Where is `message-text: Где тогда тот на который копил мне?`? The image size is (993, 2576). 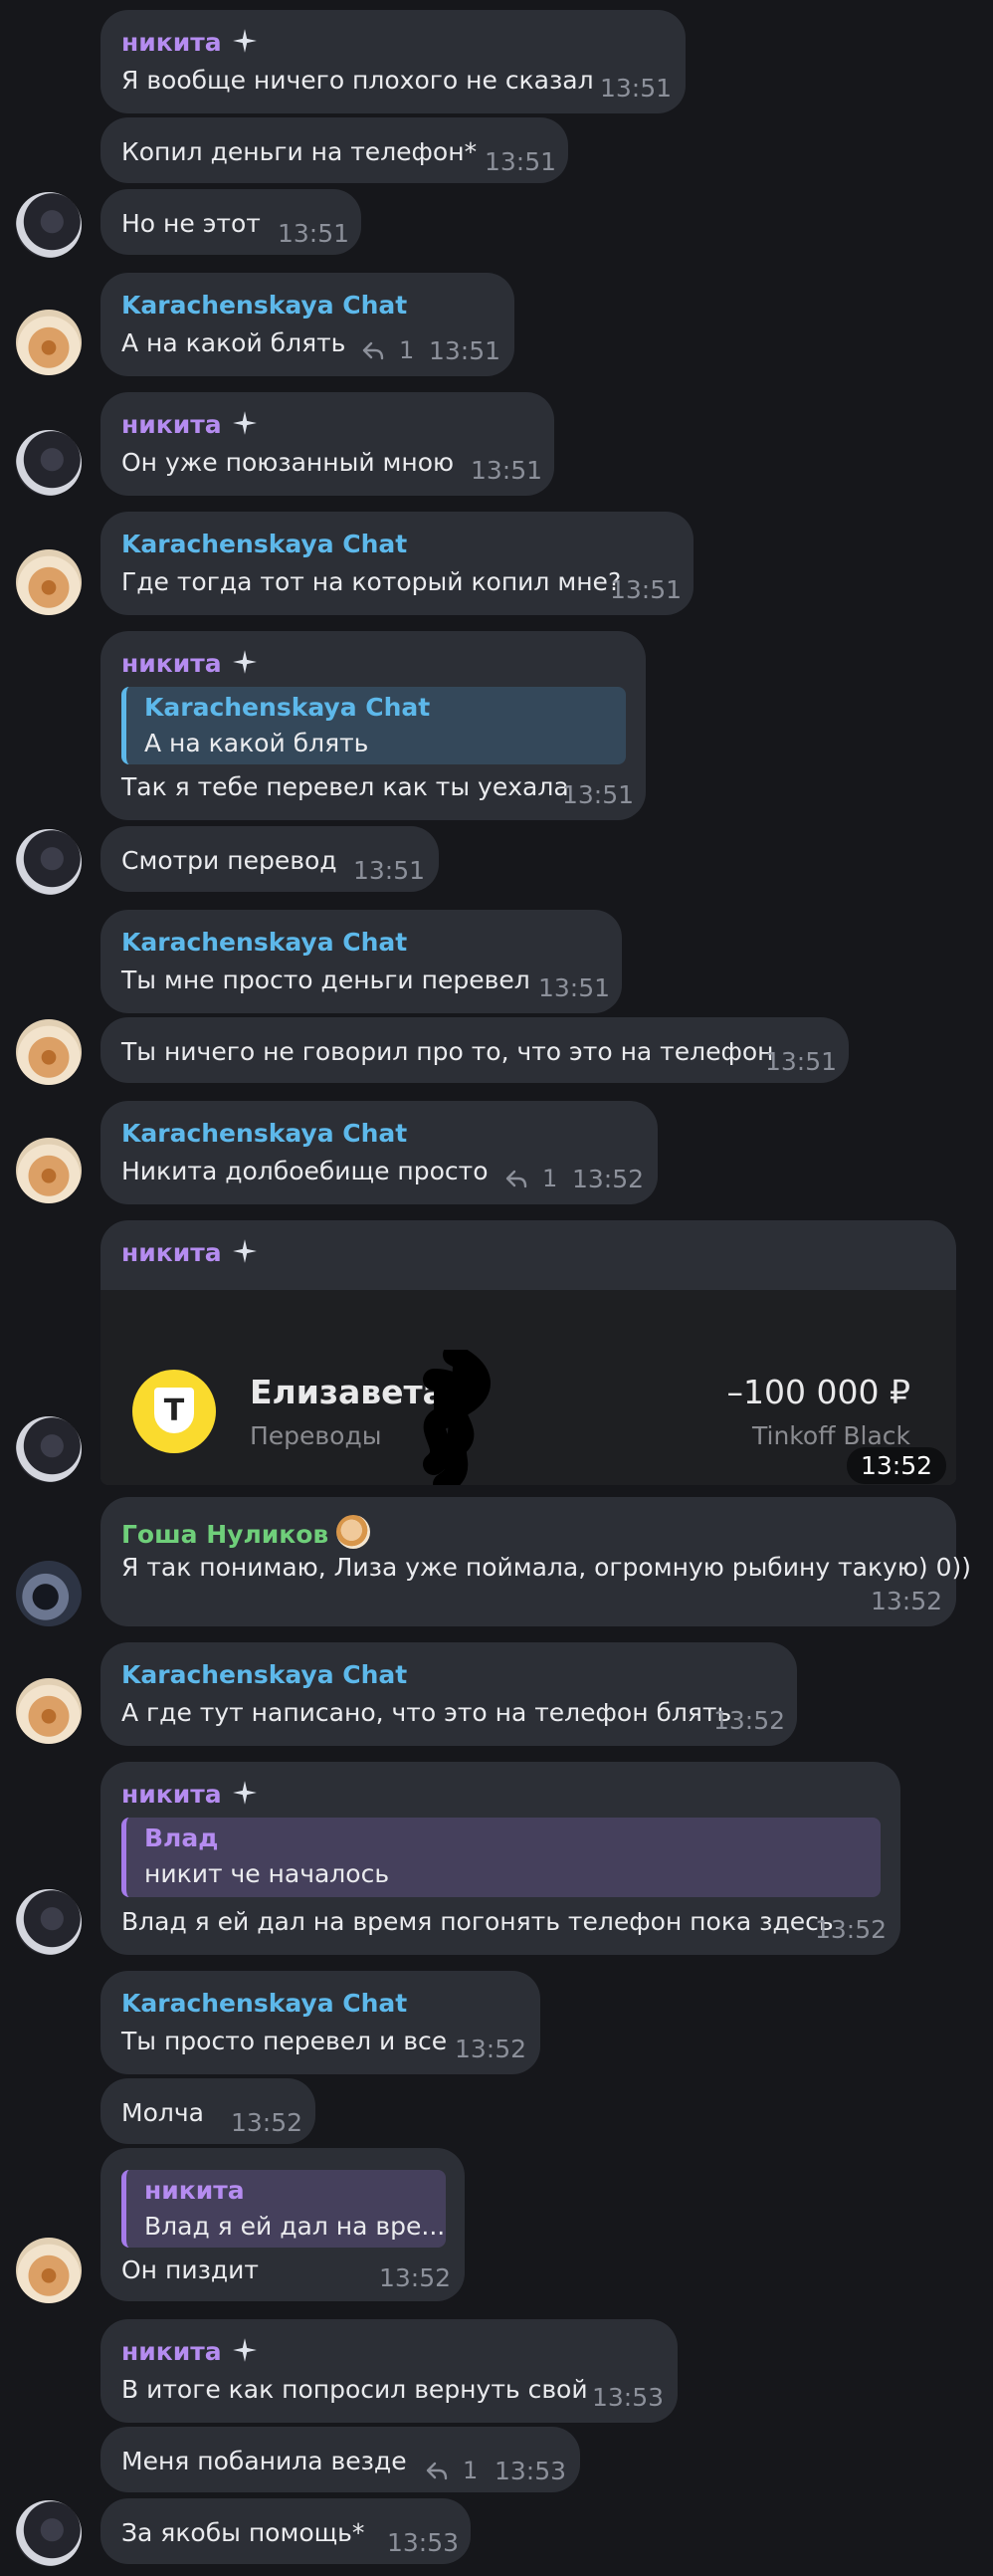 message-text: Где тогда тот на который копил мне? is located at coordinates (371, 581).